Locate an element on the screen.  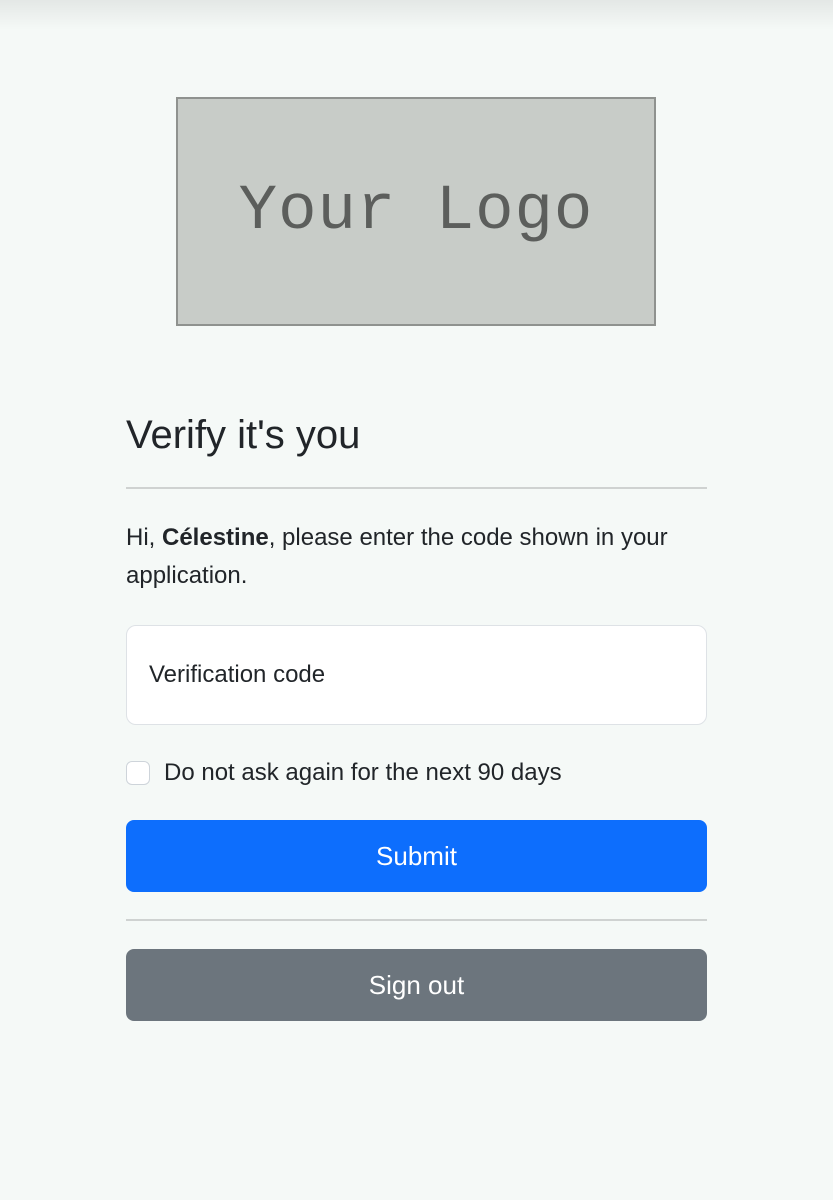
verification-code-field is located at coordinates (416, 675).